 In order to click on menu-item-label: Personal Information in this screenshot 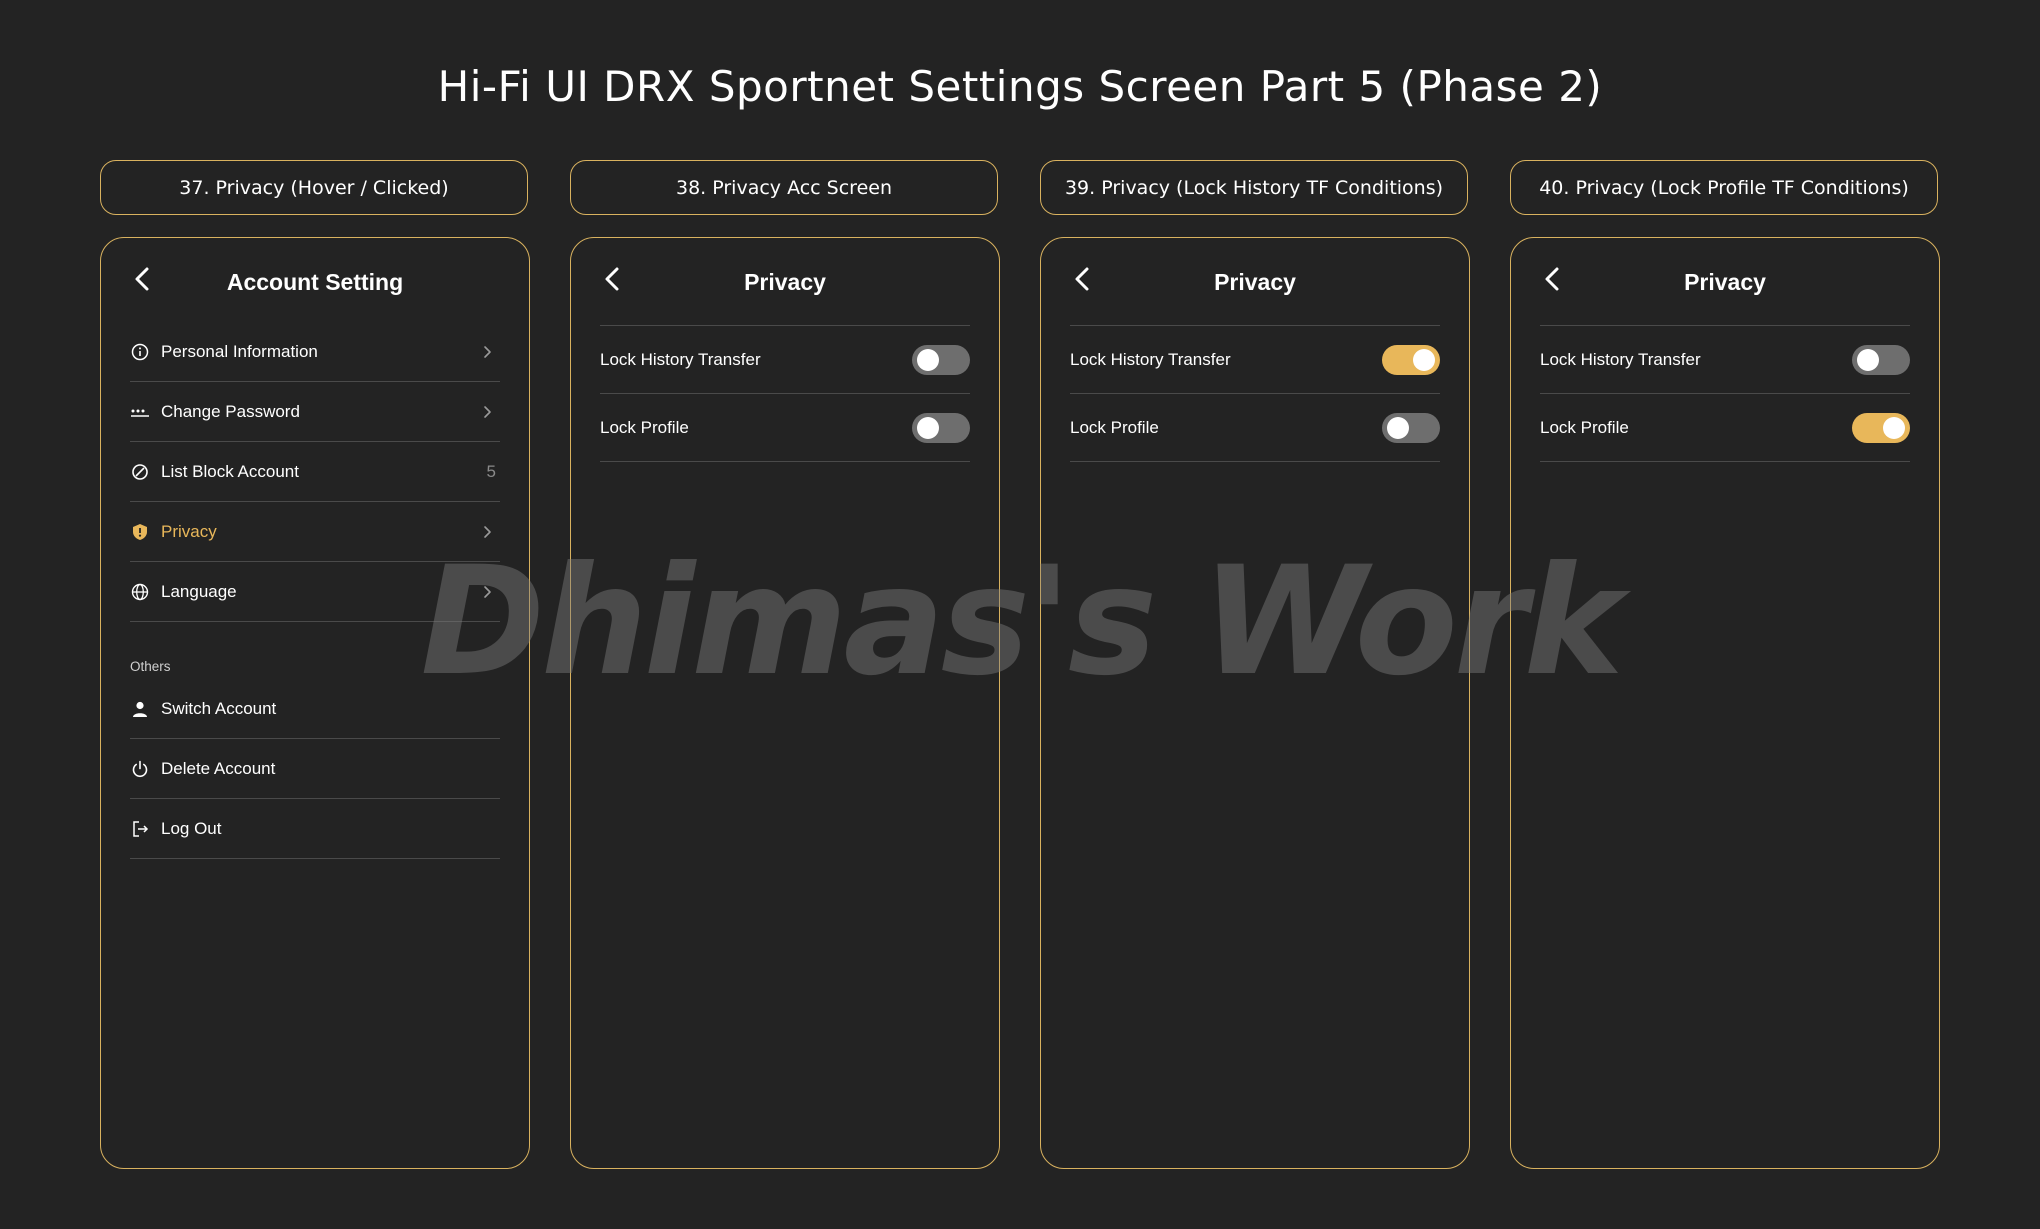, I will do `click(239, 351)`.